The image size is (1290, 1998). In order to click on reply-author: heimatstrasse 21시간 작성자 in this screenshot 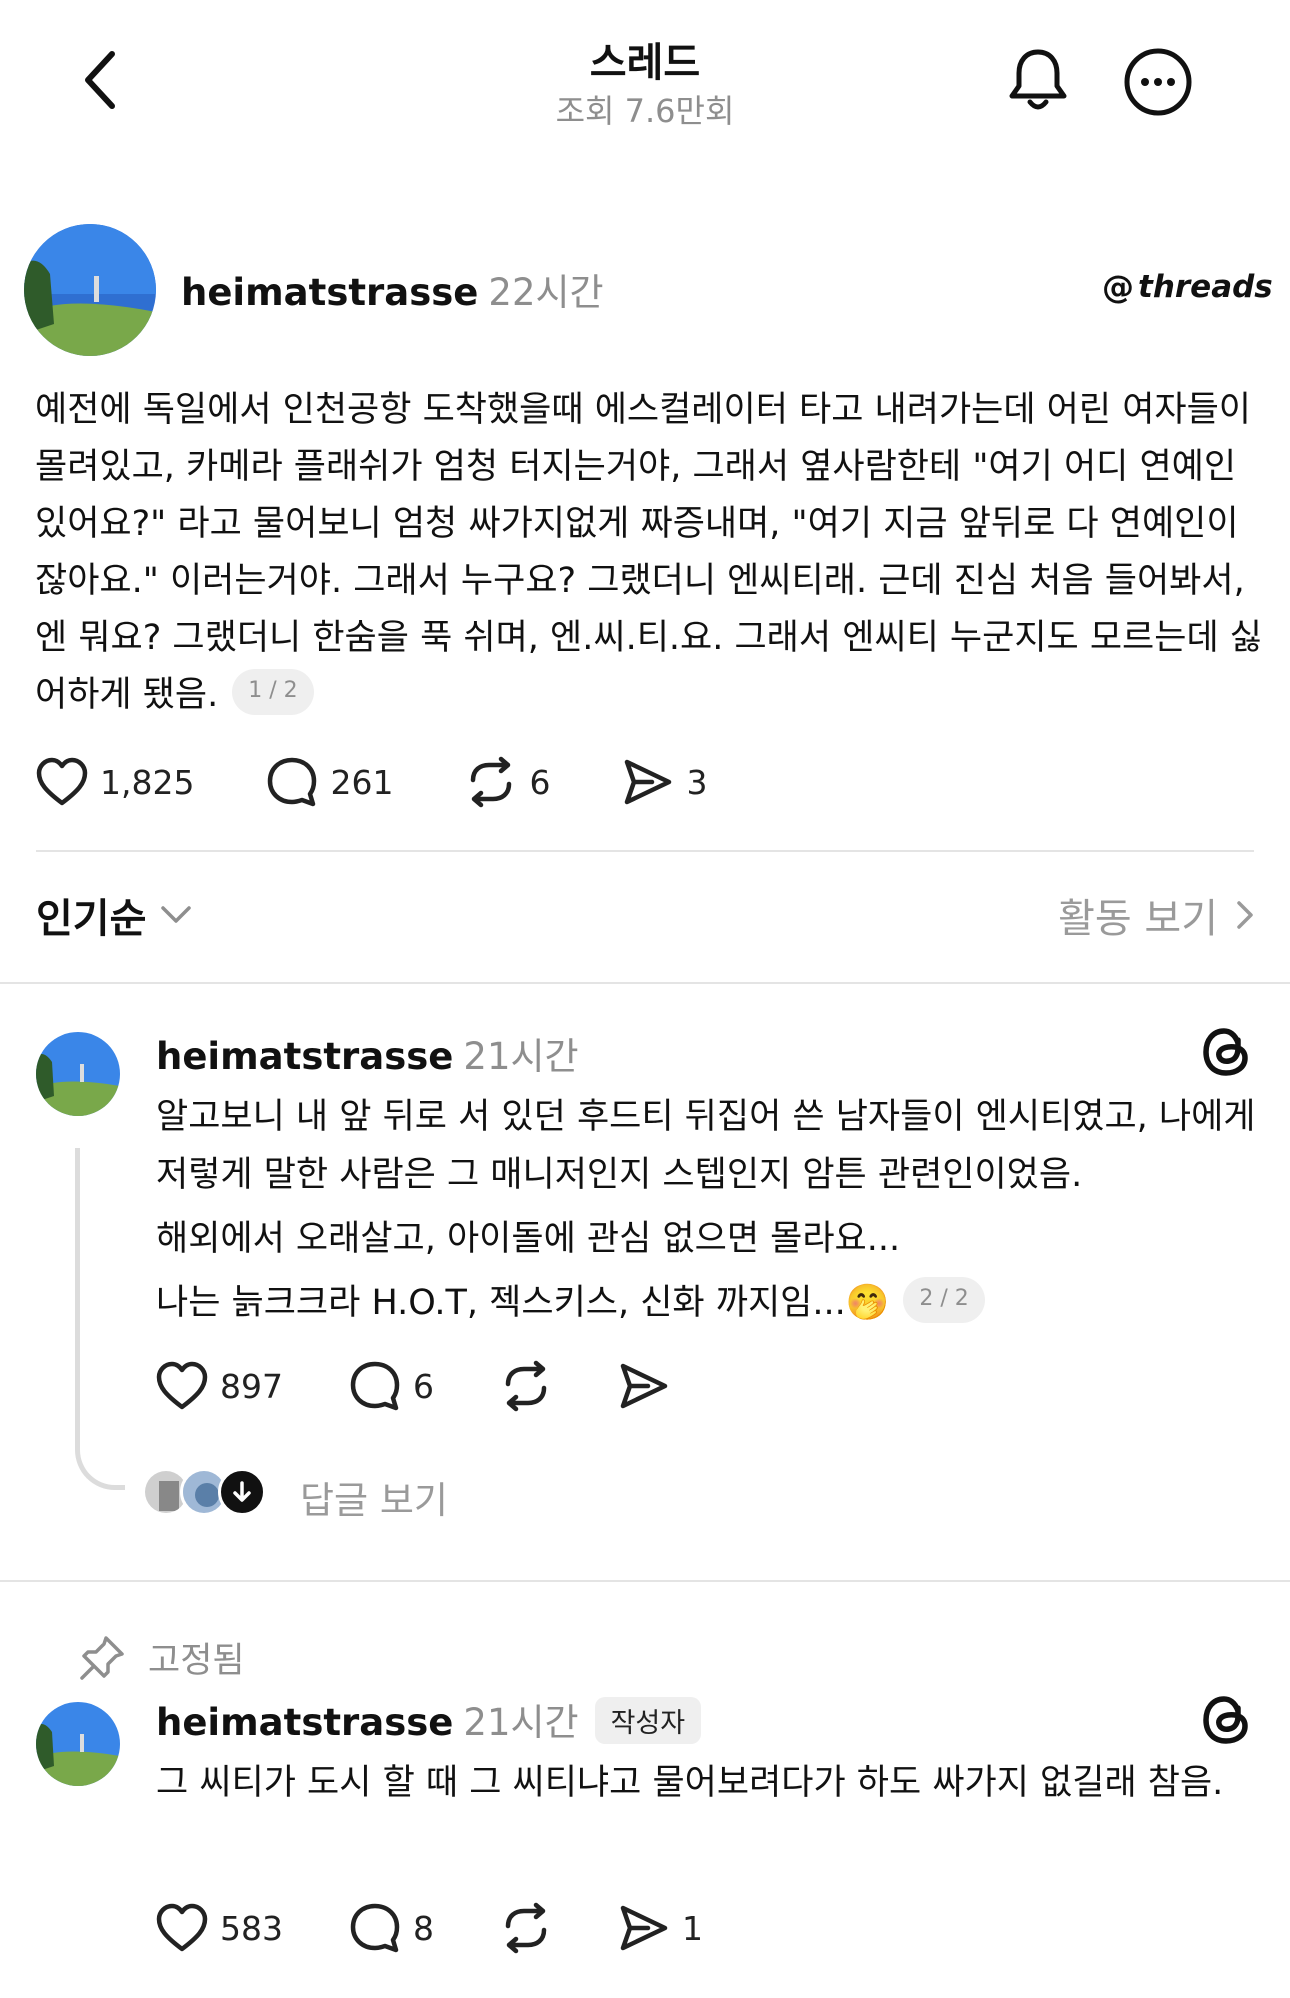, I will do `click(429, 1720)`.